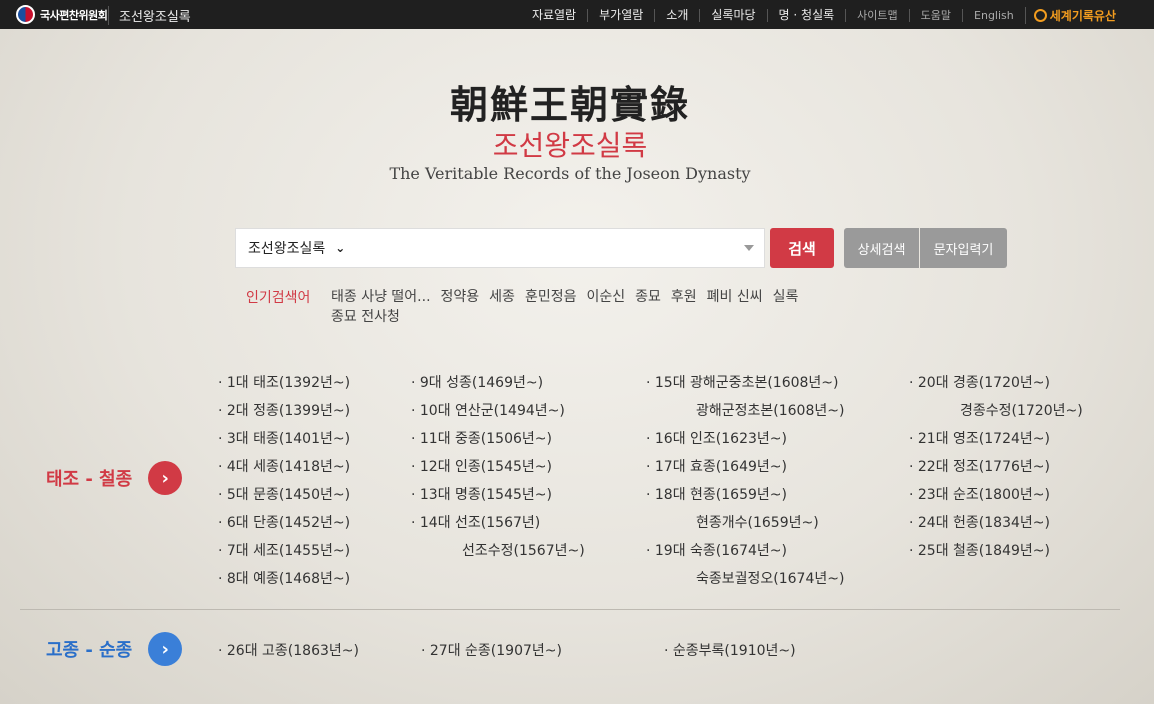  Describe the element at coordinates (25, 14) in the screenshot. I see `taegeuk-icon` at that location.